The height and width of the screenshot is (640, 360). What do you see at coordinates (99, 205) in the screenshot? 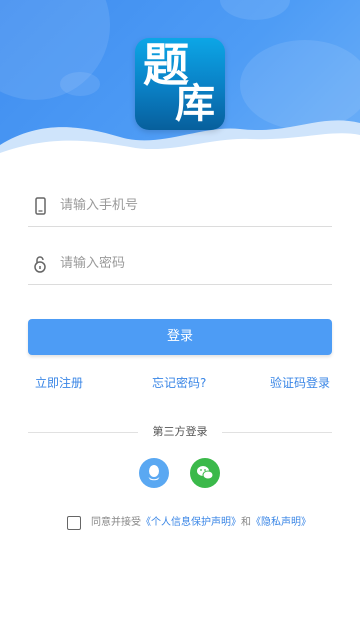
I see `phone-placeholder: 请输入手机号` at bounding box center [99, 205].